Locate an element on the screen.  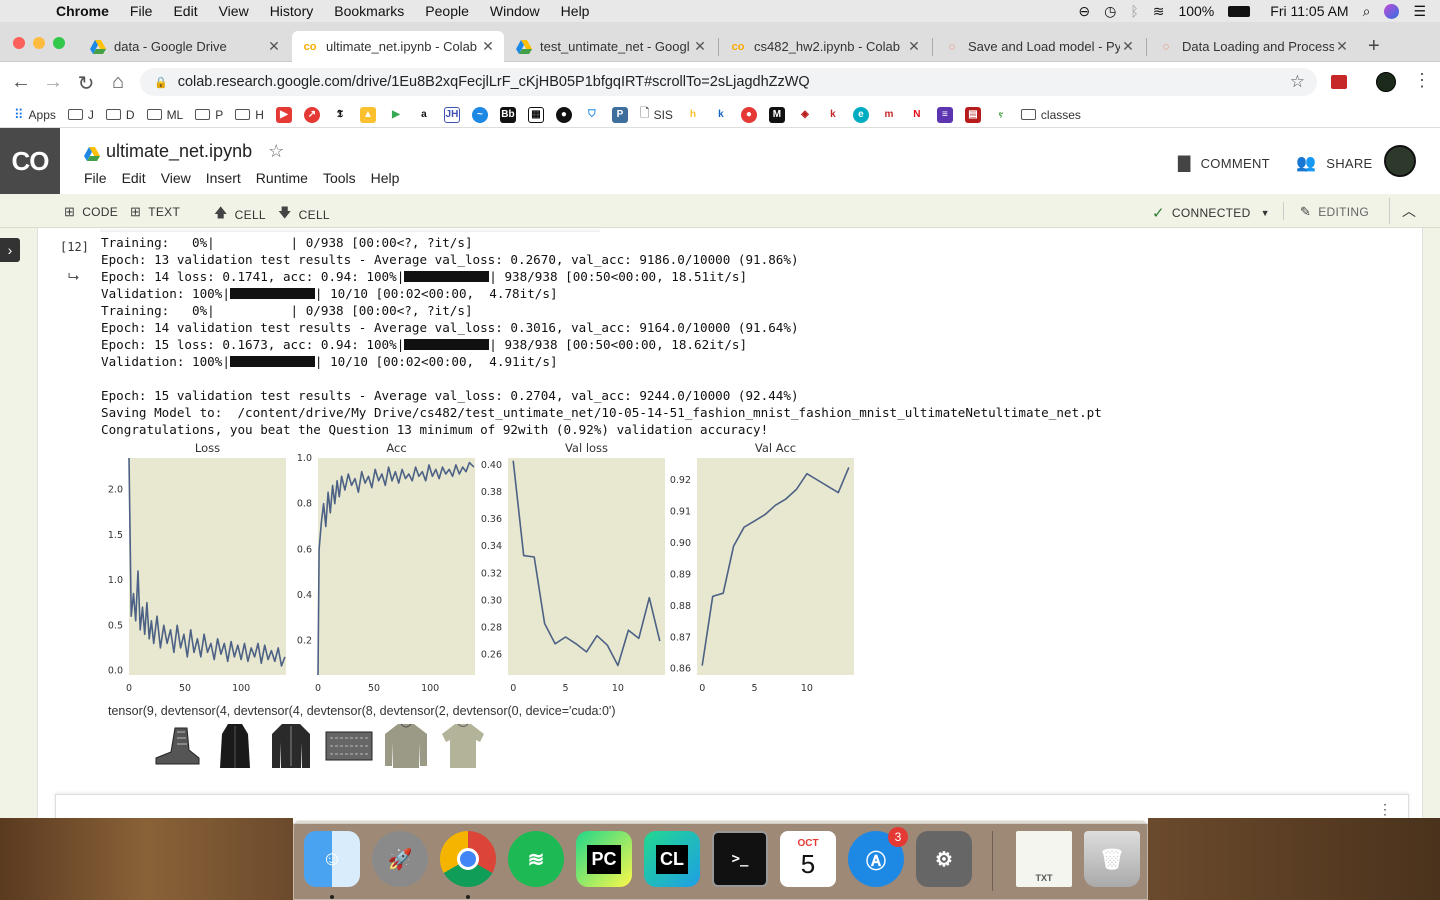
bookmark-reddit-icon: ● is located at coordinates (748, 114).